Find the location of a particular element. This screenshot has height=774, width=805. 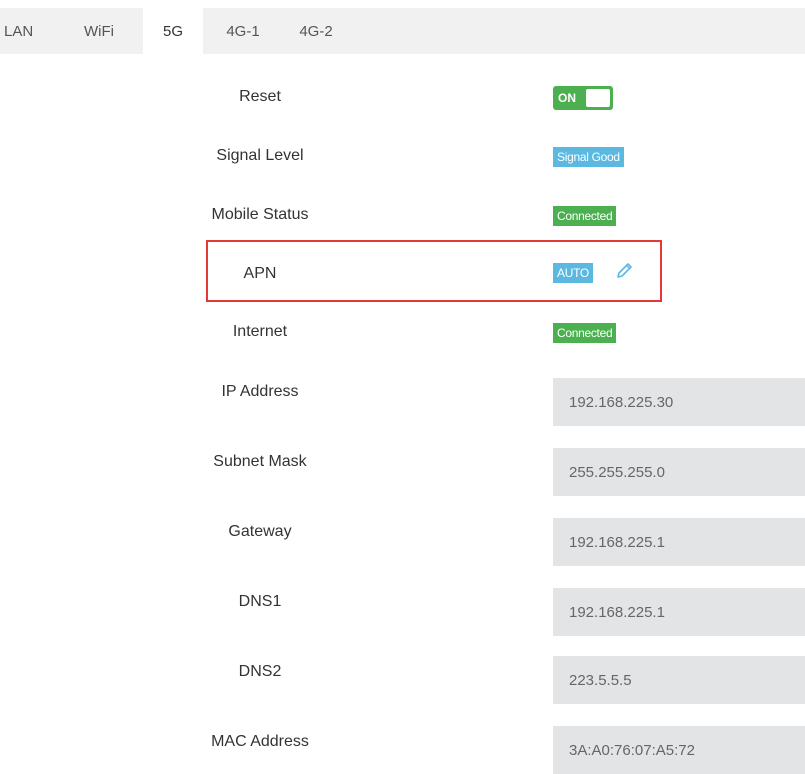

subnet-mask-field: 255.255.255.0 is located at coordinates (679, 472).